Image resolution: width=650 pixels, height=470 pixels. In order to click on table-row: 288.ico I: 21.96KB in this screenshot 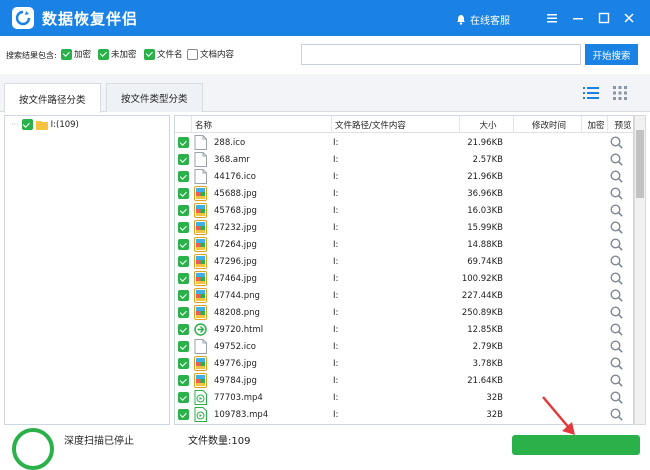, I will do `click(404, 142)`.